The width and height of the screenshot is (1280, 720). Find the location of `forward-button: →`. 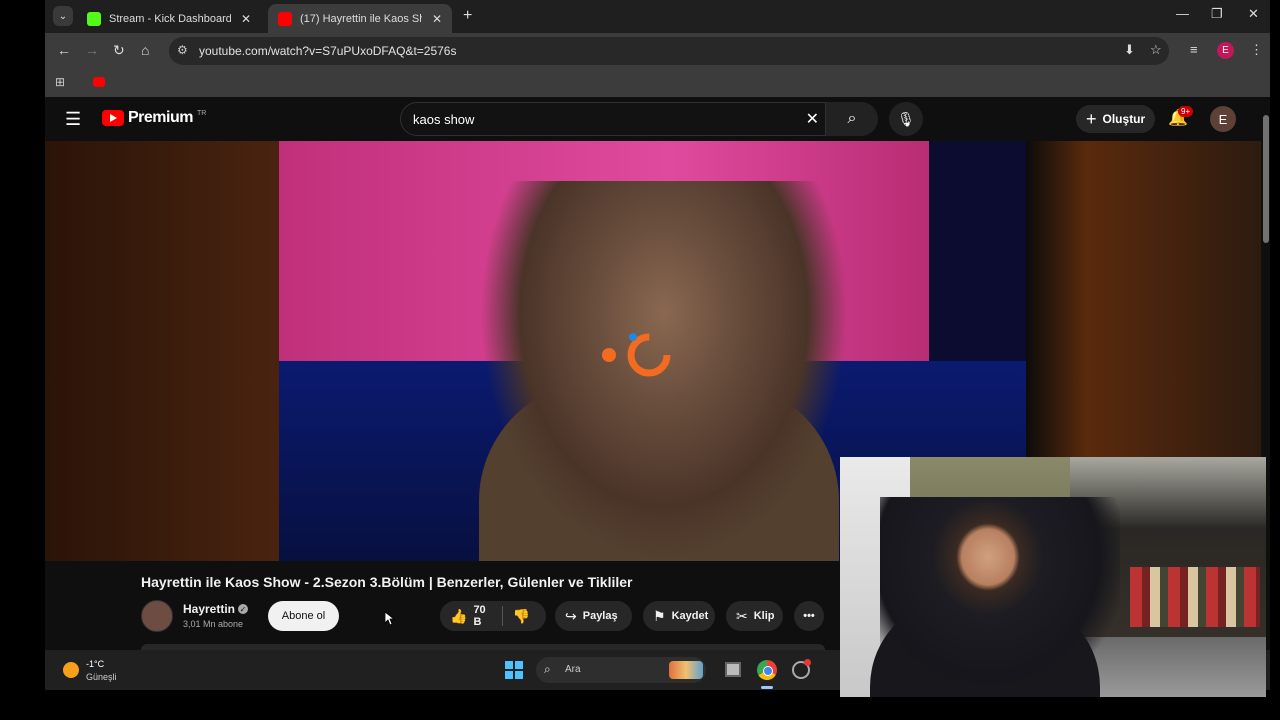

forward-button: → is located at coordinates (92, 50).